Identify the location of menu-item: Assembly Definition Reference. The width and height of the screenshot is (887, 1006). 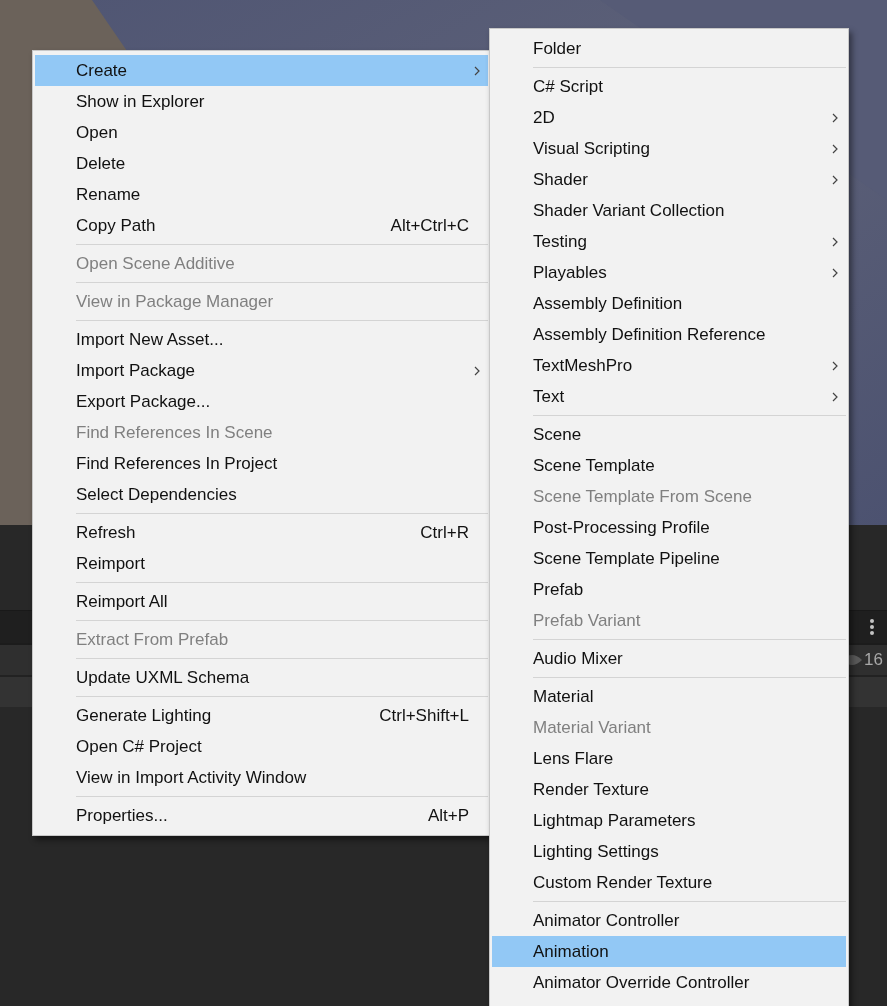
(669, 334).